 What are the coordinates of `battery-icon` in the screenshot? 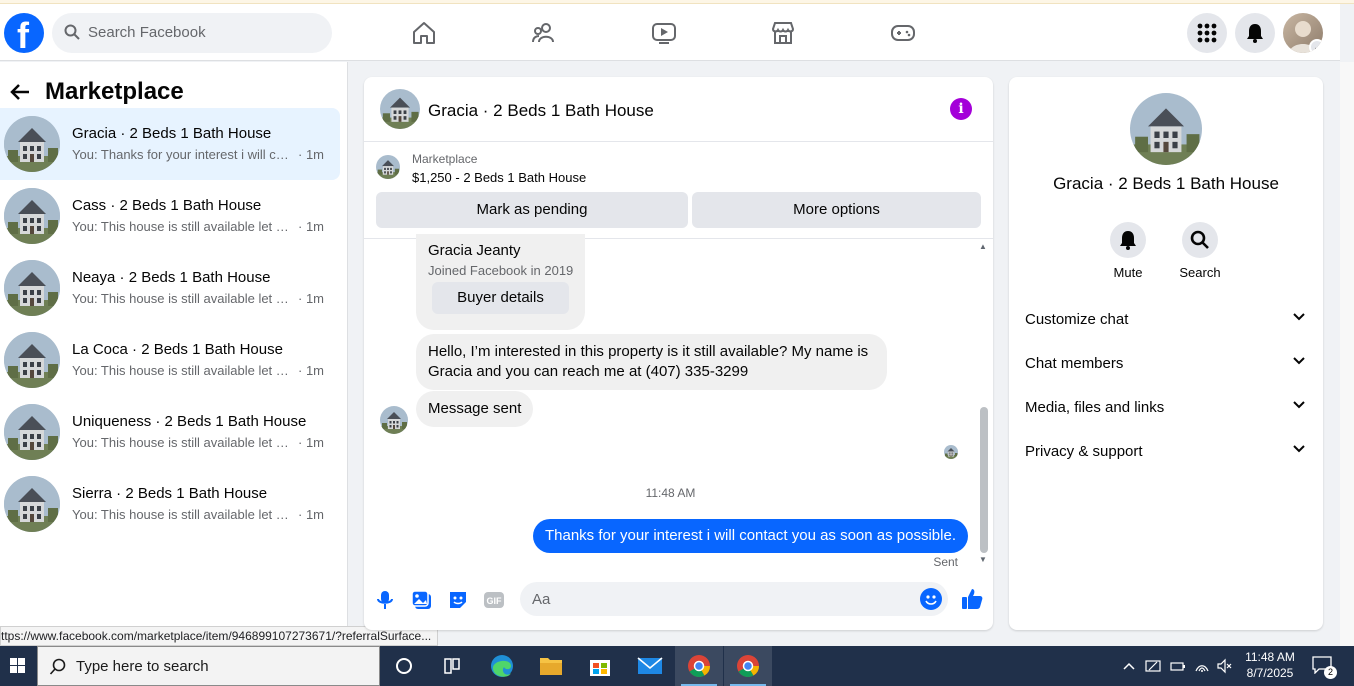 It's located at (1178, 666).